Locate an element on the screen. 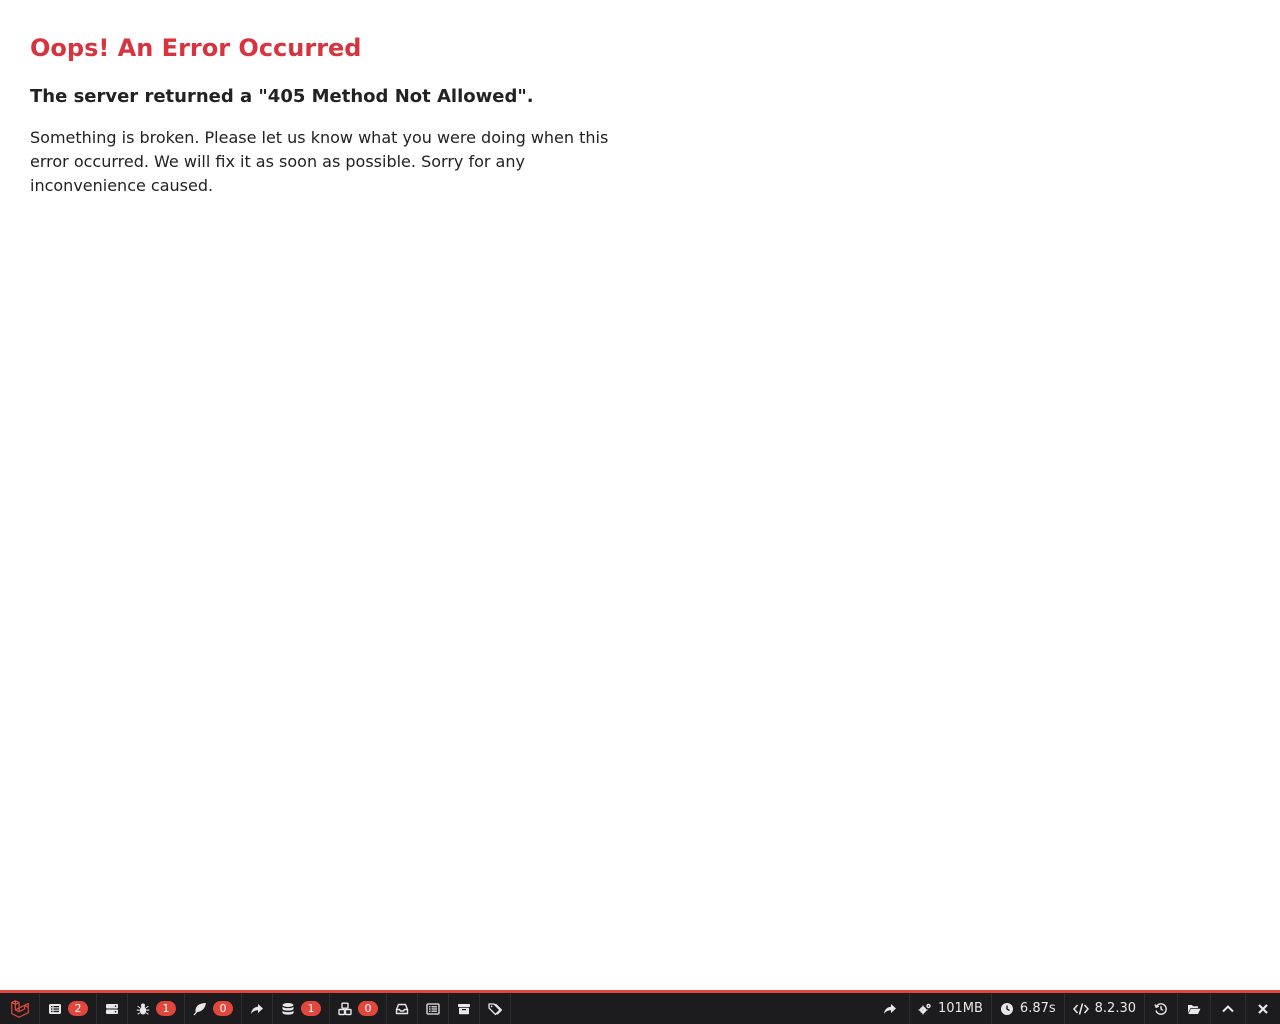 Image resolution: width=1280 pixels, height=1024 pixels. debugbar-messages-tab: 2 is located at coordinates (68, 1008).